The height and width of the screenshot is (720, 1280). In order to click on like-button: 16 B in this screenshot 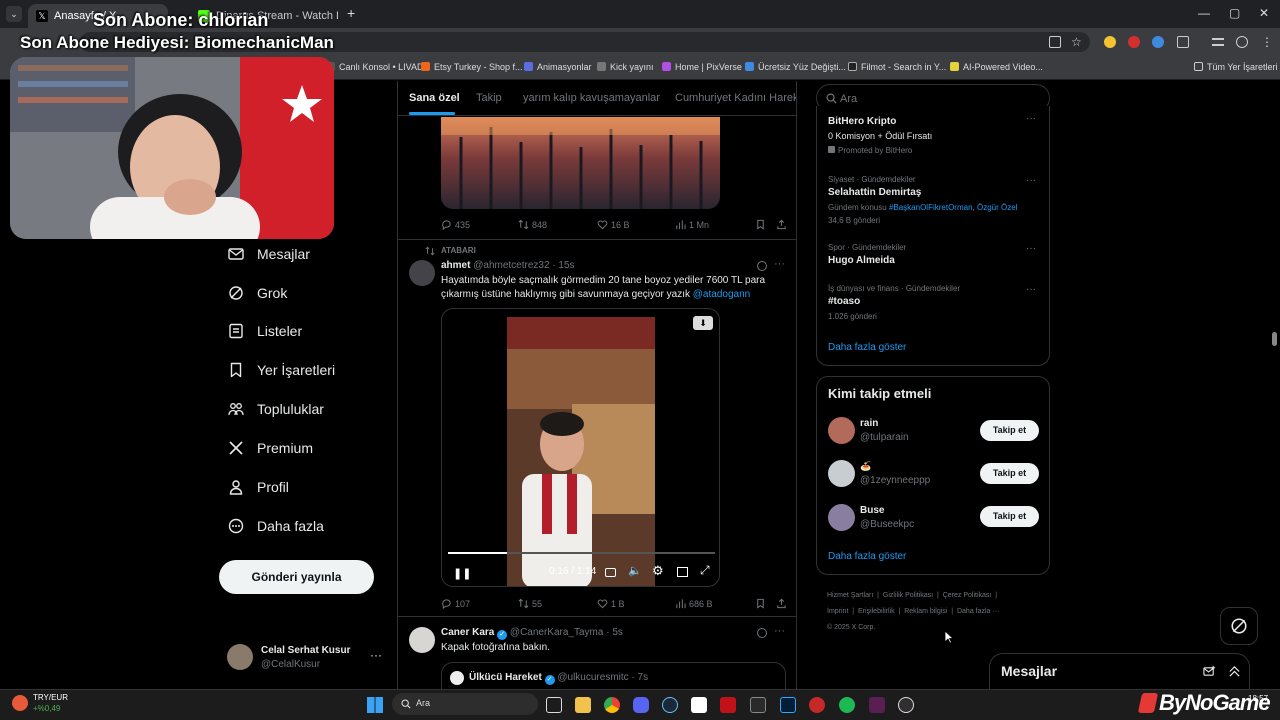, I will do `click(613, 224)`.